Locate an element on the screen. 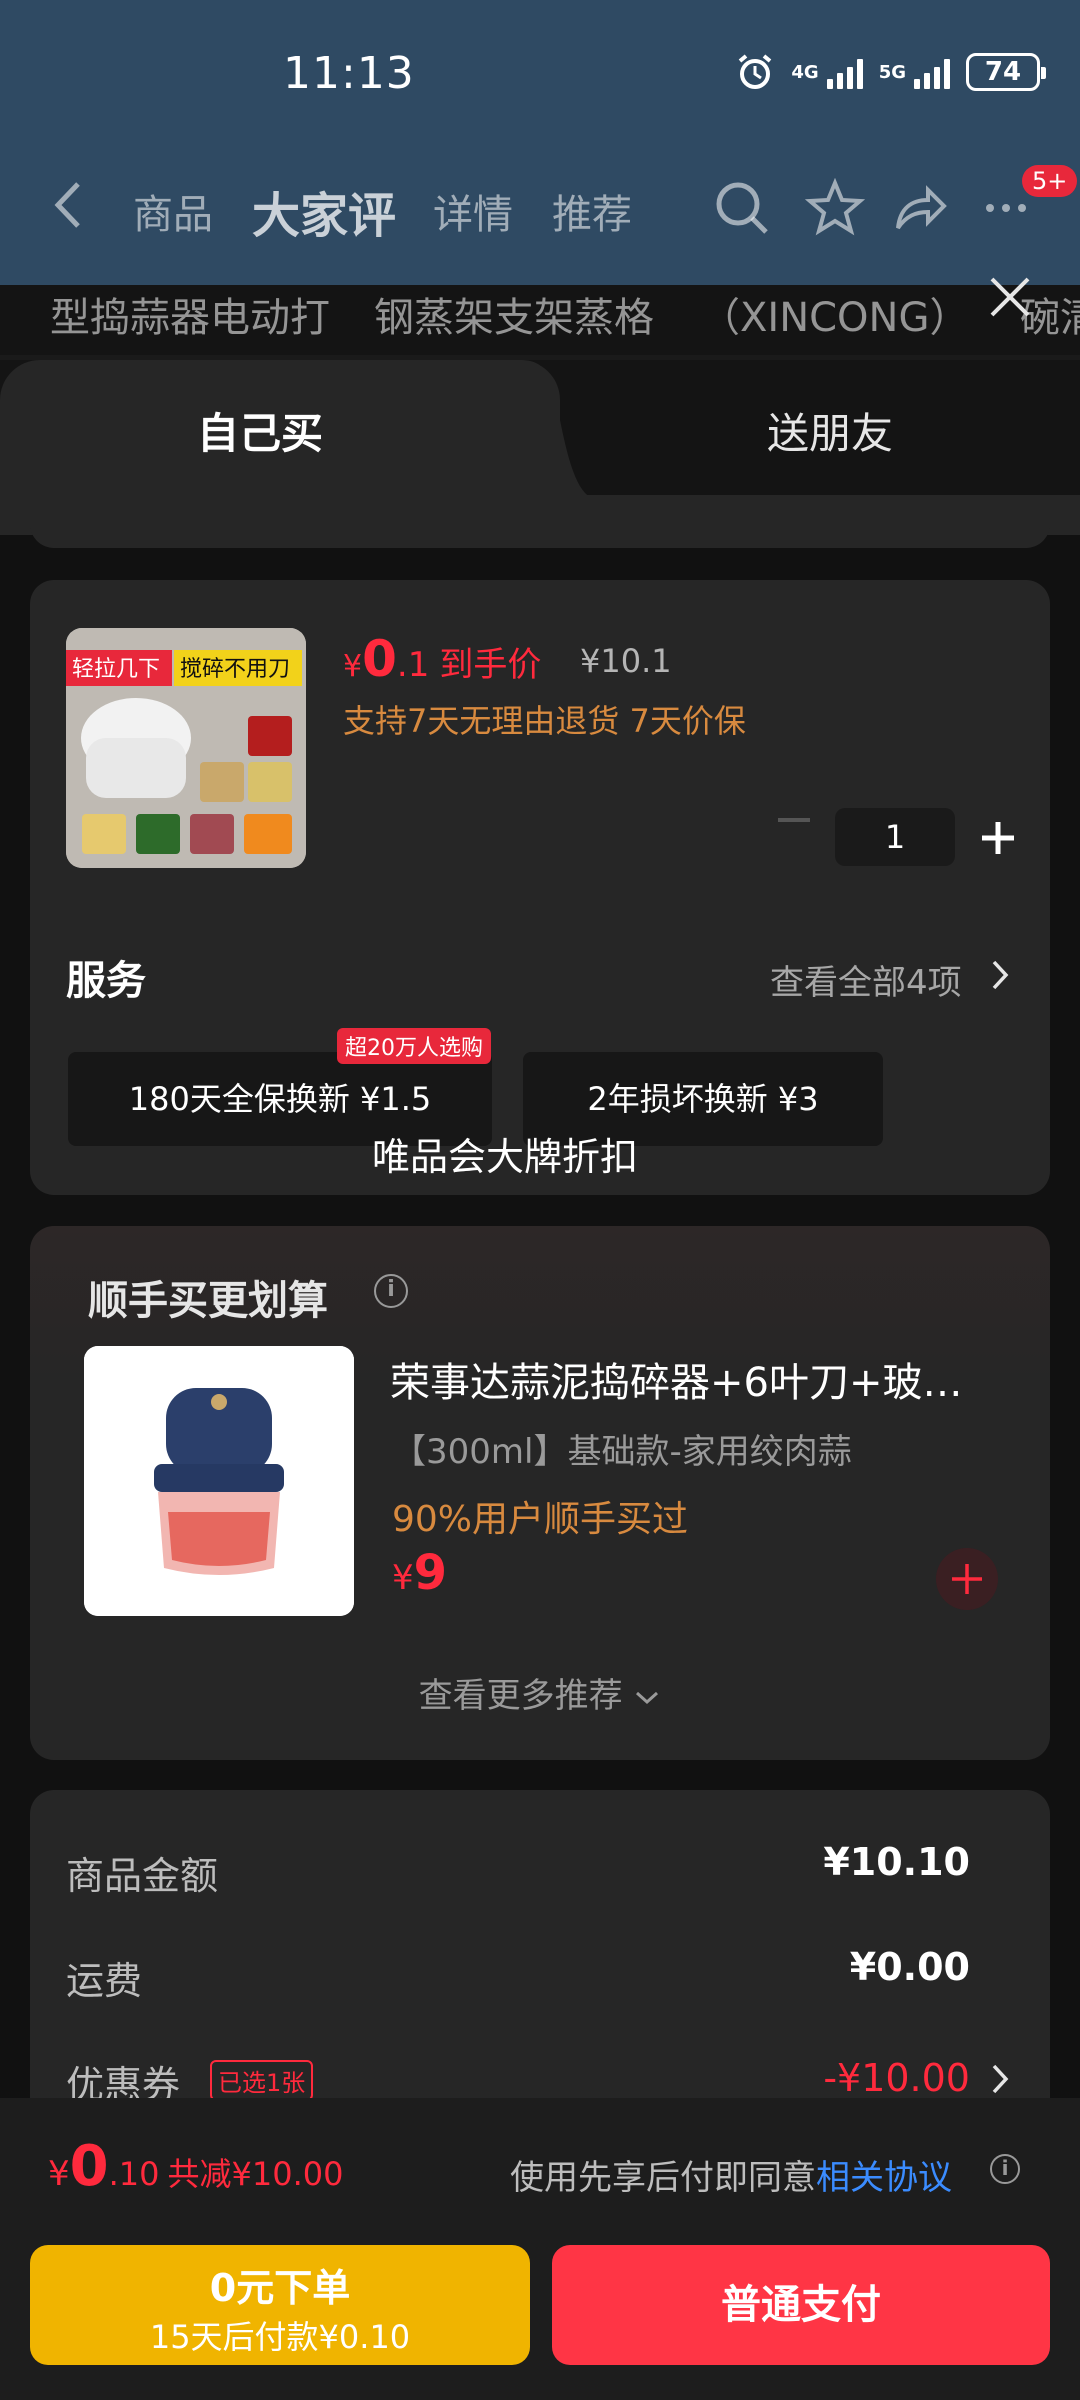  strip-item: 钢蒸架支架蒸格 is located at coordinates (514, 318).